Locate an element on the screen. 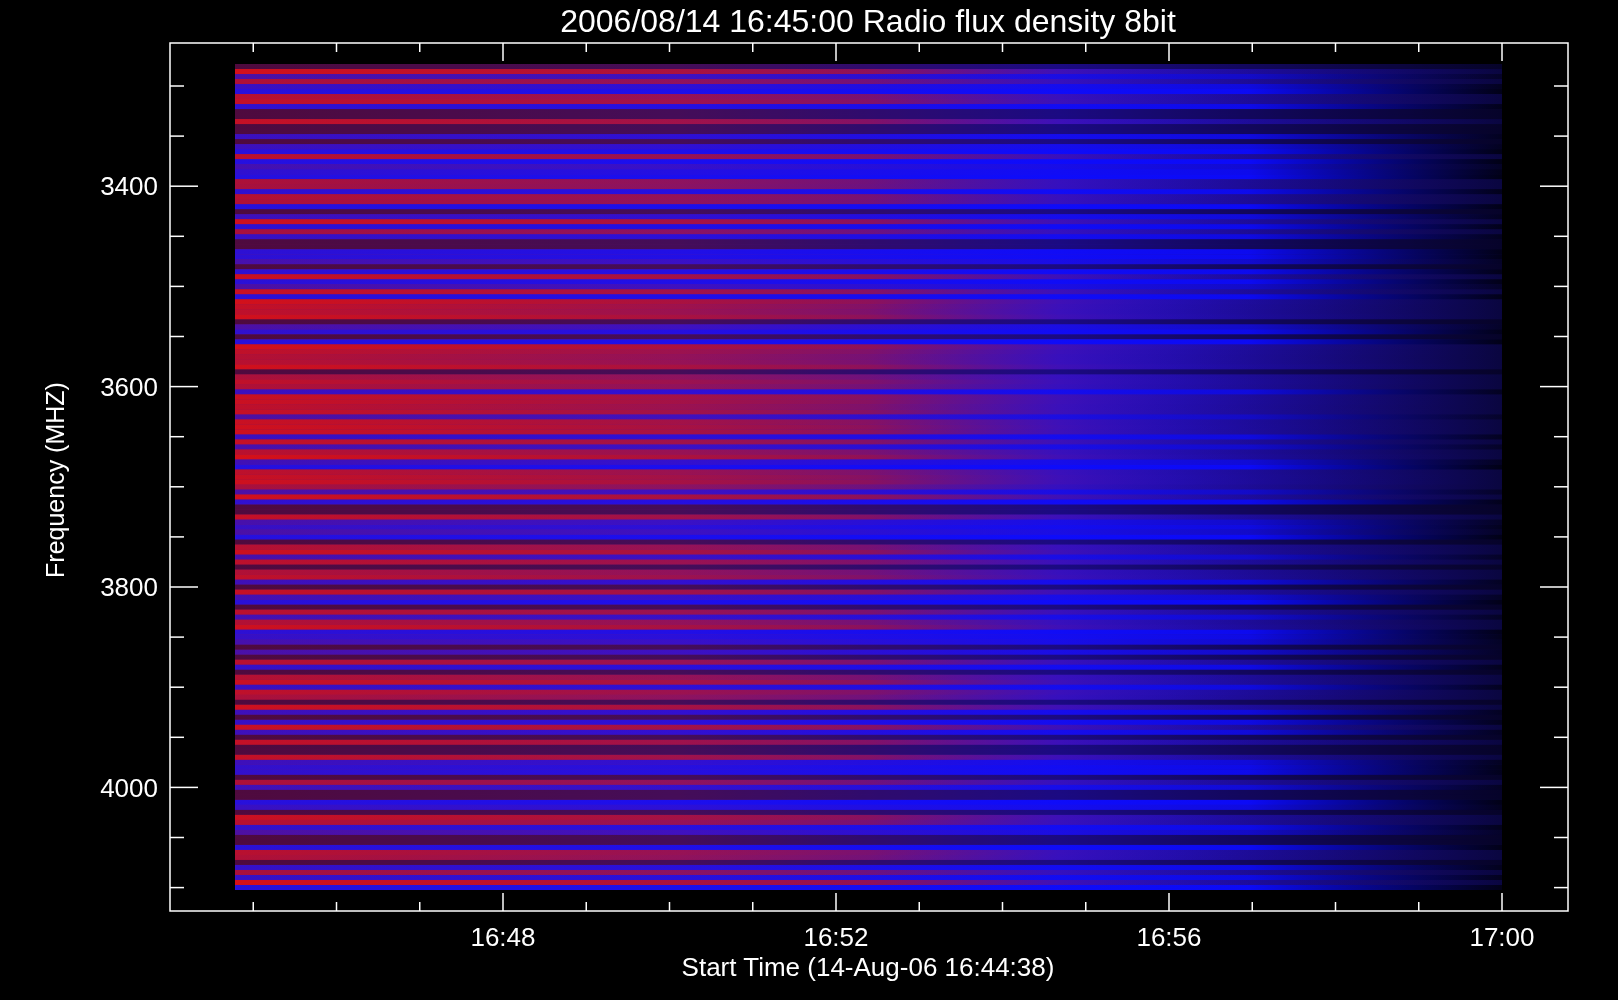 The image size is (1618, 1000). y-tick-label: 3800 is located at coordinates (129, 587).